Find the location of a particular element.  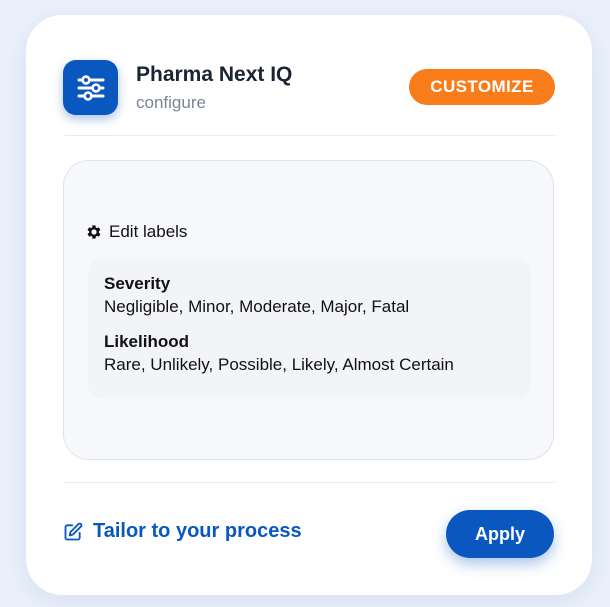

card-header: Pharma Next IQ configure CUSTOMIZE is located at coordinates (309, 88).